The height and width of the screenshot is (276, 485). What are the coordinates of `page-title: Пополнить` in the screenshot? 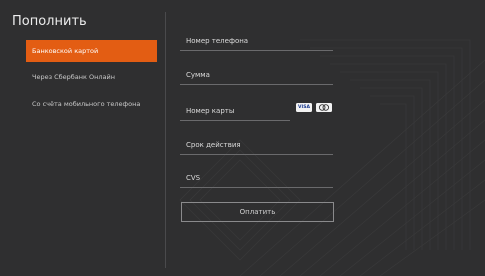 It's located at (49, 21).